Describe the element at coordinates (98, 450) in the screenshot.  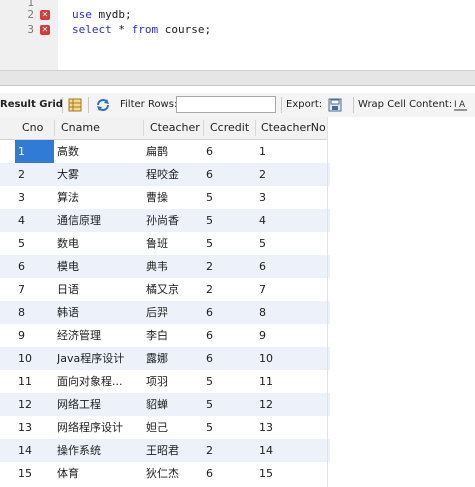
I see `cell-cname: 操作系统` at that location.